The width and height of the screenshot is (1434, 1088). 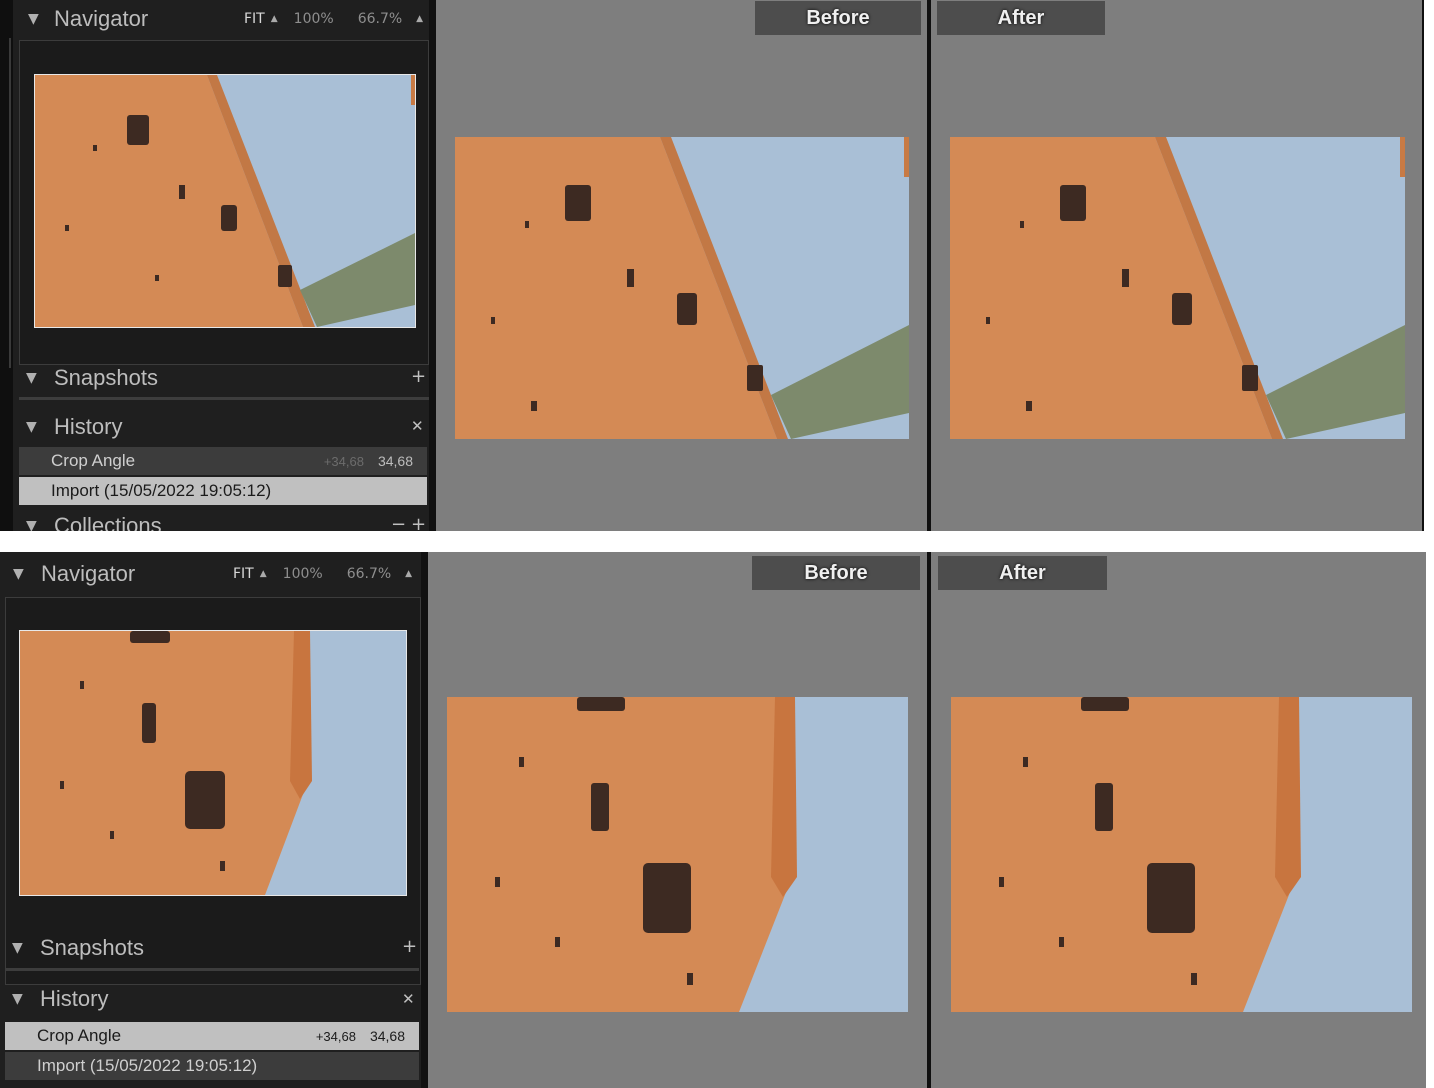 I want to click on history-item: Crop Angle +34,68 34,68, so click(x=223, y=461).